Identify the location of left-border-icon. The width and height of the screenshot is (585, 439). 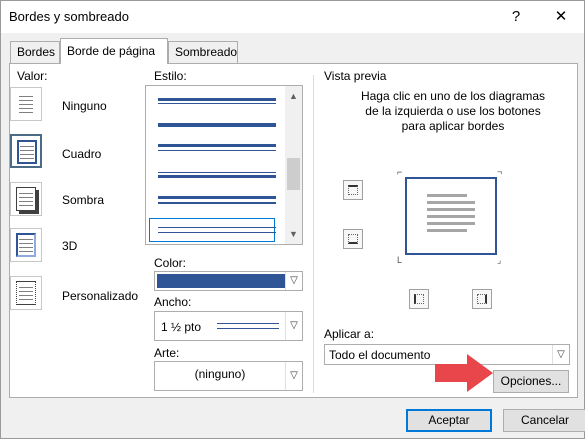
(419, 299).